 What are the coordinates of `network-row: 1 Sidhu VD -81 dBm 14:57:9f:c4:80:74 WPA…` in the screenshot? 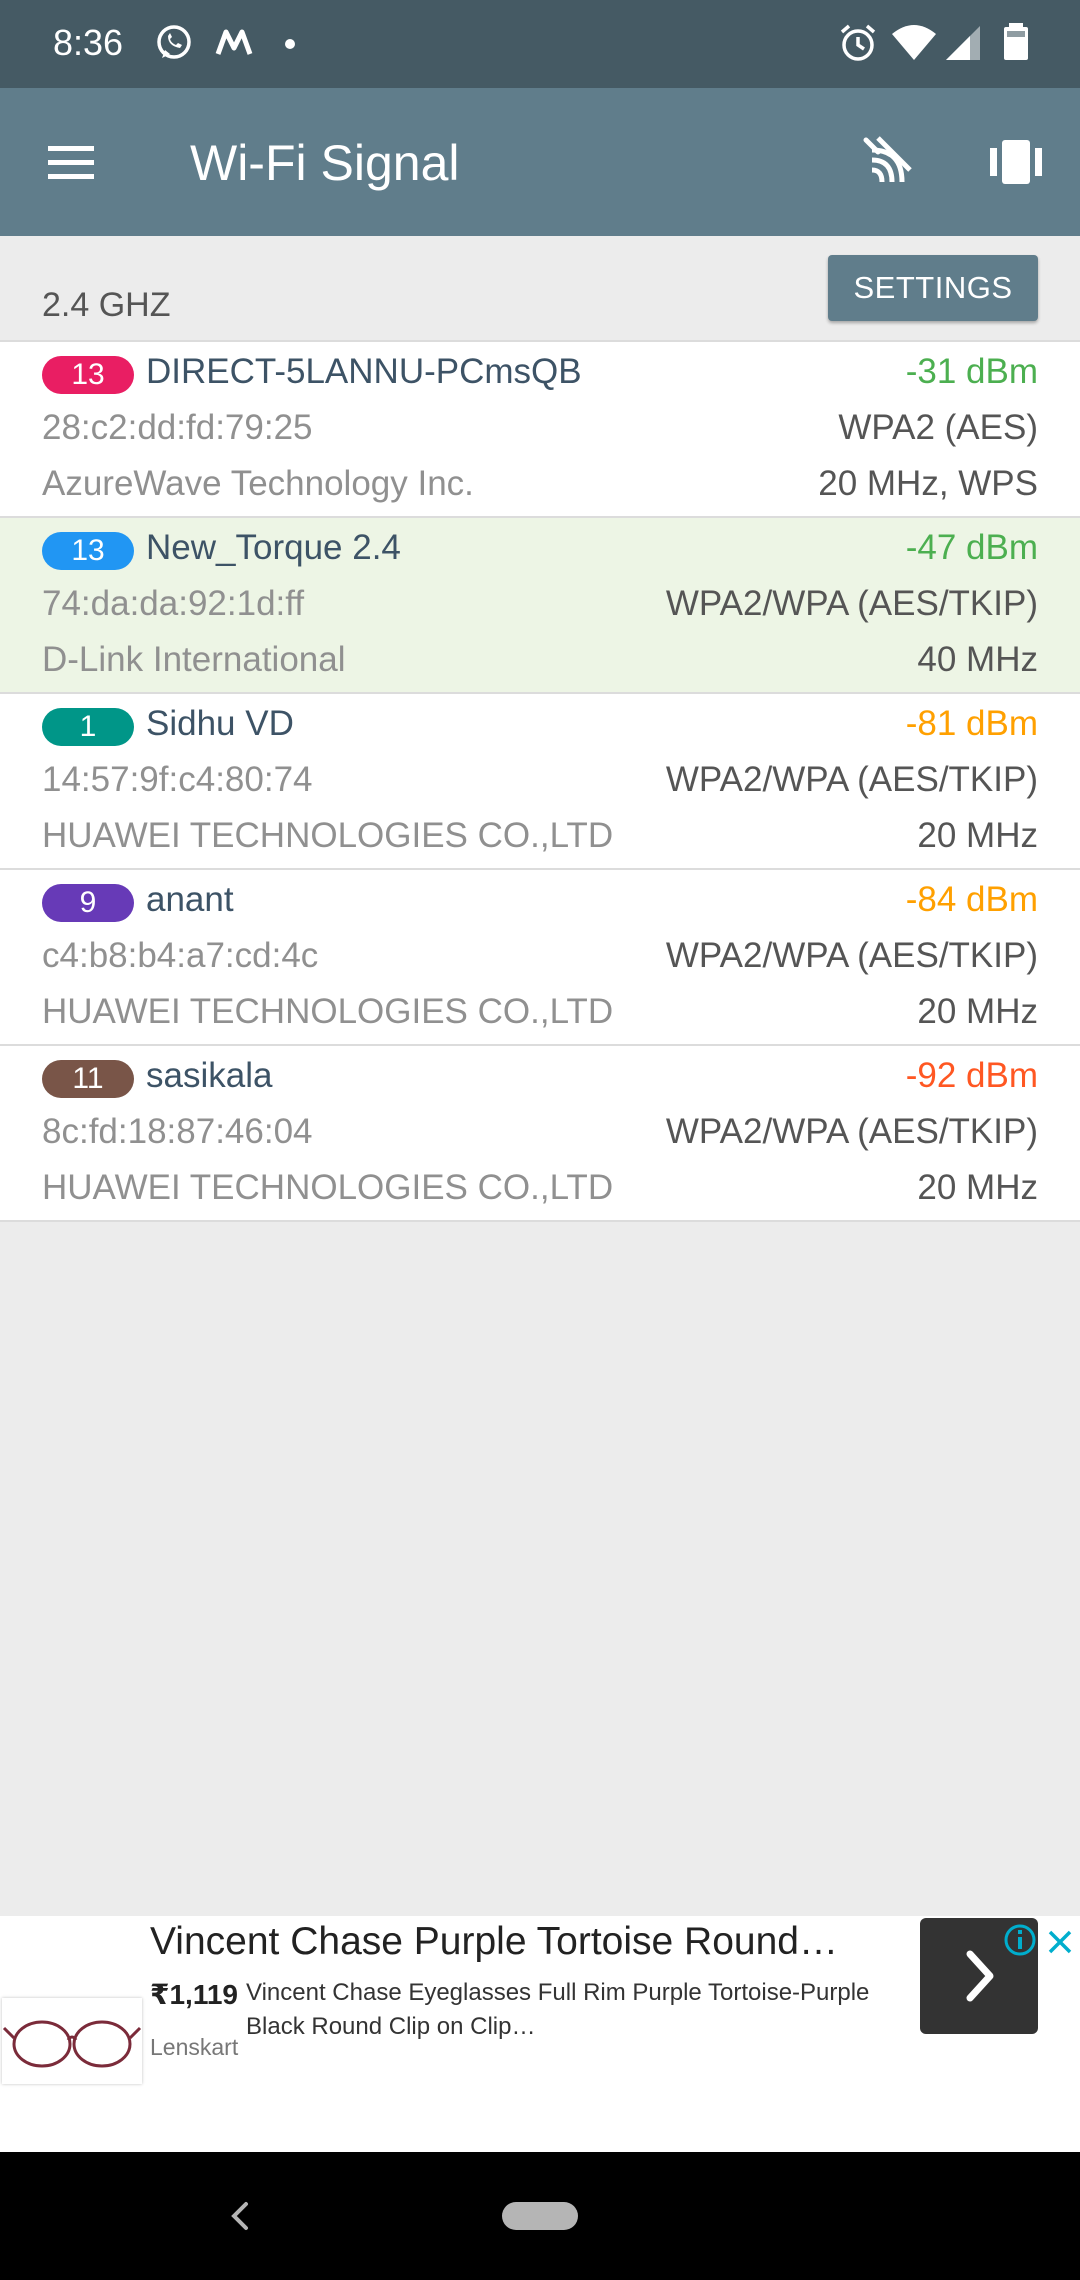 It's located at (540, 780).